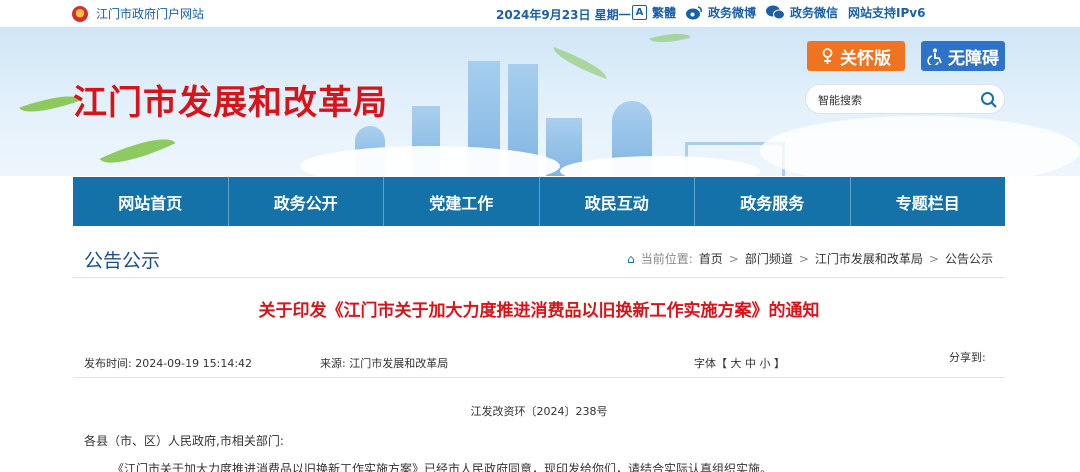  Describe the element at coordinates (934, 56) in the screenshot. I see `wheelchair-icon` at that location.